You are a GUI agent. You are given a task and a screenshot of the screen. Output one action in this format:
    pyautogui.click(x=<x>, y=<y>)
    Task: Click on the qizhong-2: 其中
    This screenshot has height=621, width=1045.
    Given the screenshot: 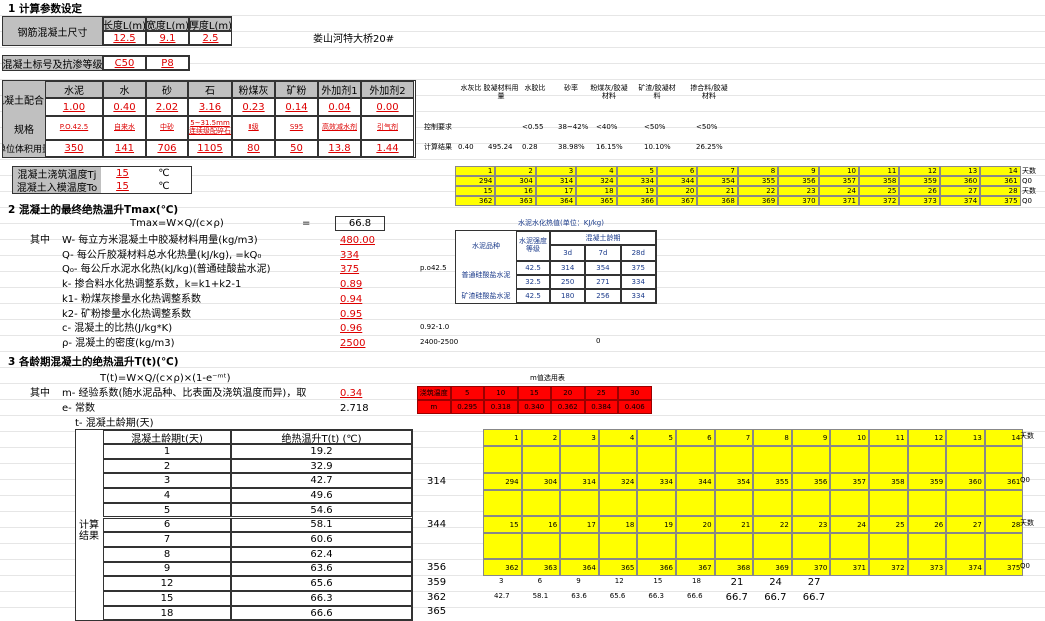 What is the action you would take?
    pyautogui.click(x=40, y=241)
    